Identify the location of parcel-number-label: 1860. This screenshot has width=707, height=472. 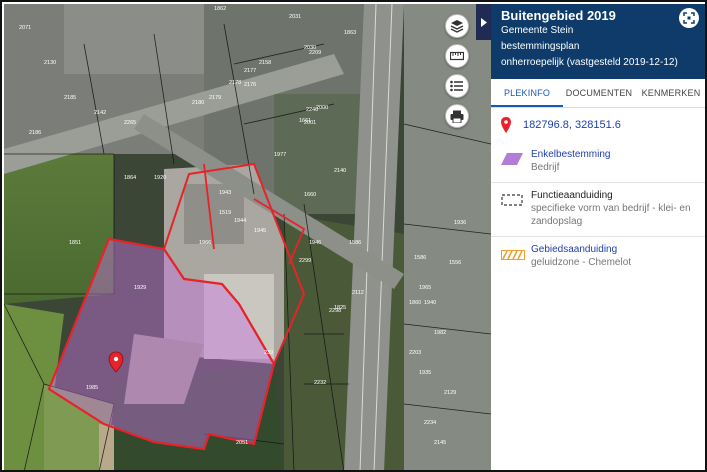
(415, 303).